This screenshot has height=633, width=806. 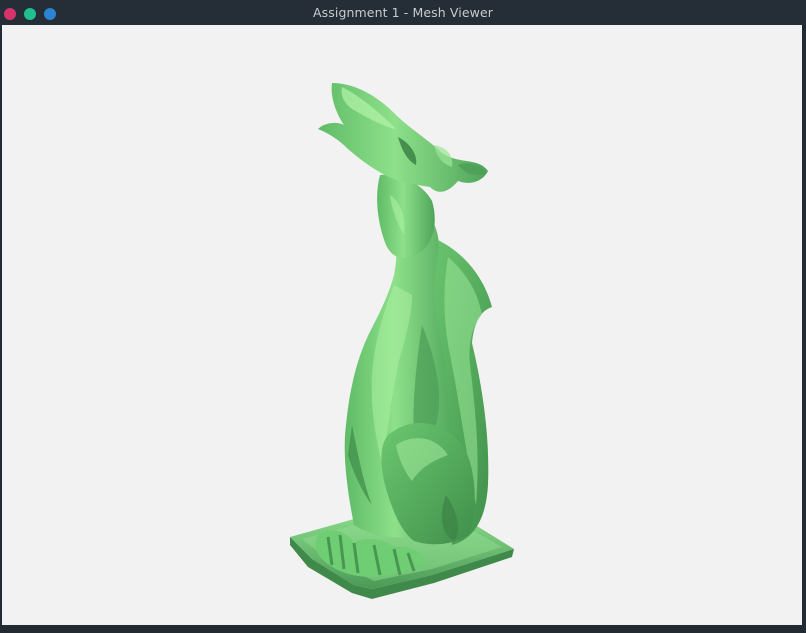 What do you see at coordinates (403, 629) in the screenshot?
I see `window-bottom-border` at bounding box center [403, 629].